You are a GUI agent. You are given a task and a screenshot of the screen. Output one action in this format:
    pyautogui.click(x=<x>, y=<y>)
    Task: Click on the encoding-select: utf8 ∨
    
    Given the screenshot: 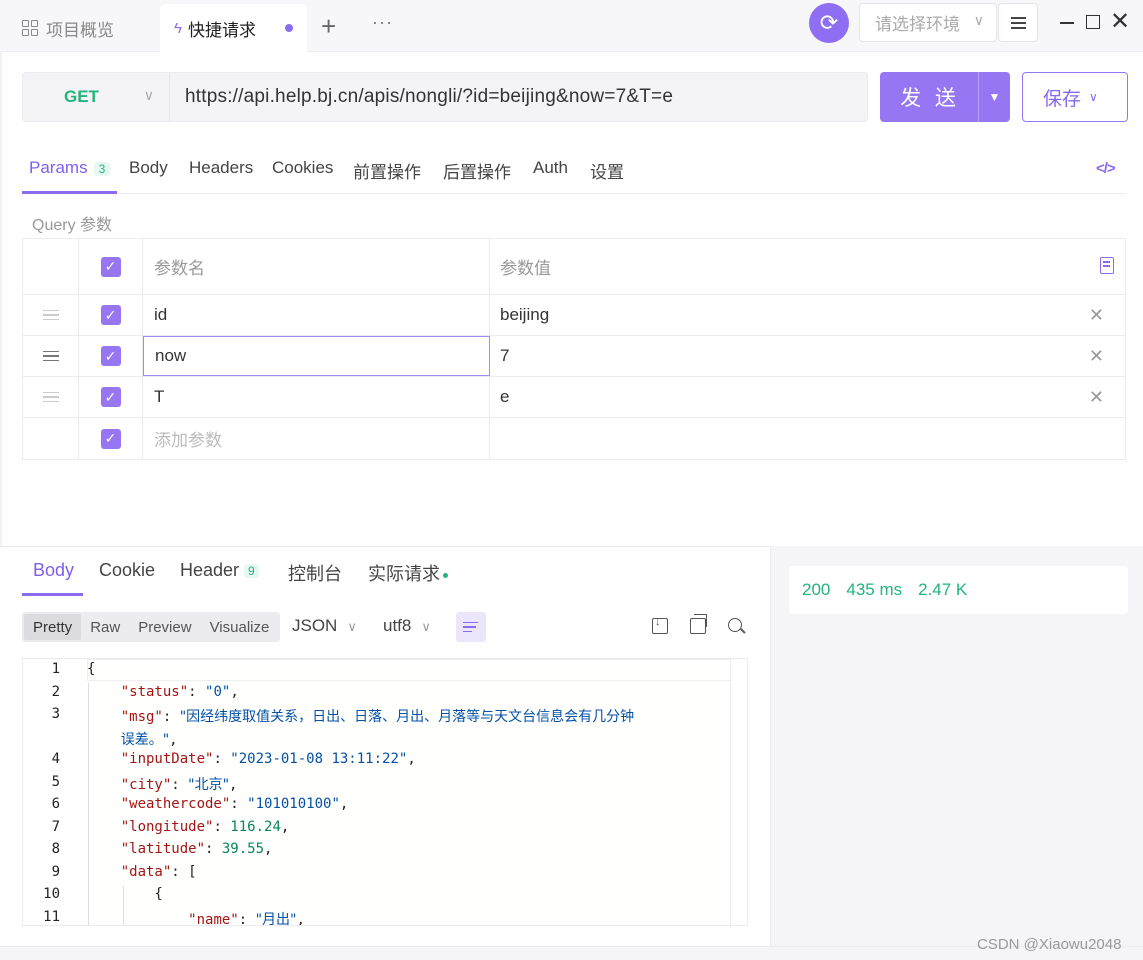 What is the action you would take?
    pyautogui.click(x=407, y=626)
    